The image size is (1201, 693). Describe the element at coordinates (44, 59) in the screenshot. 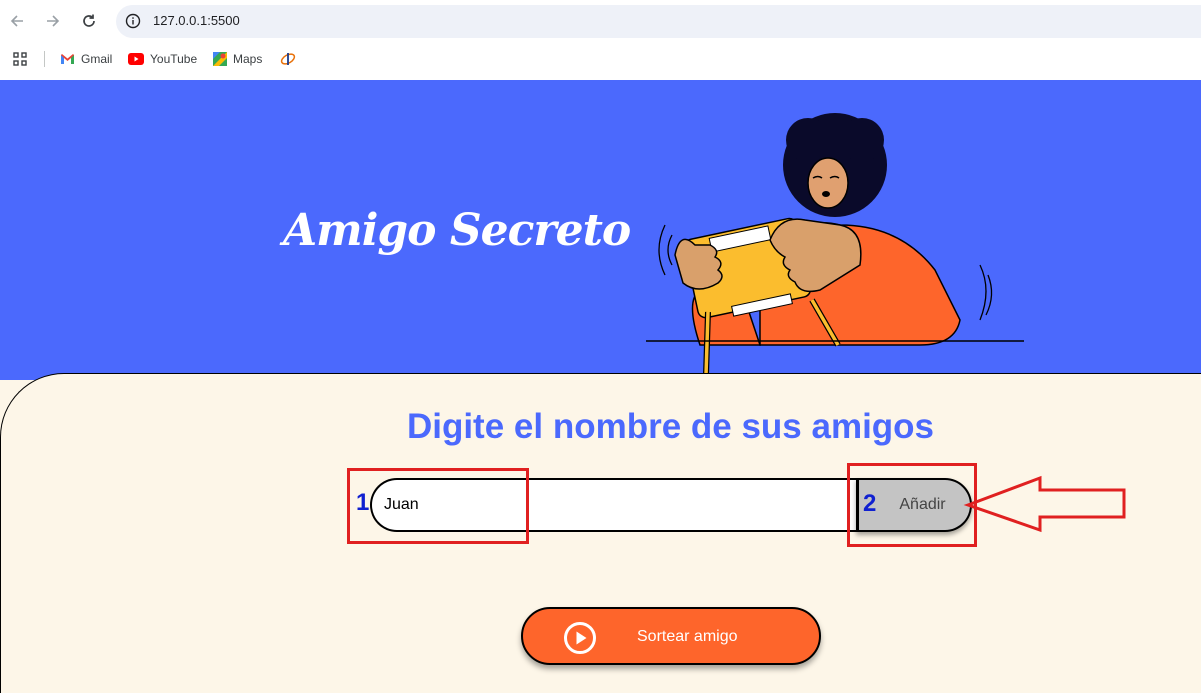

I see `bookmarks-separator` at that location.